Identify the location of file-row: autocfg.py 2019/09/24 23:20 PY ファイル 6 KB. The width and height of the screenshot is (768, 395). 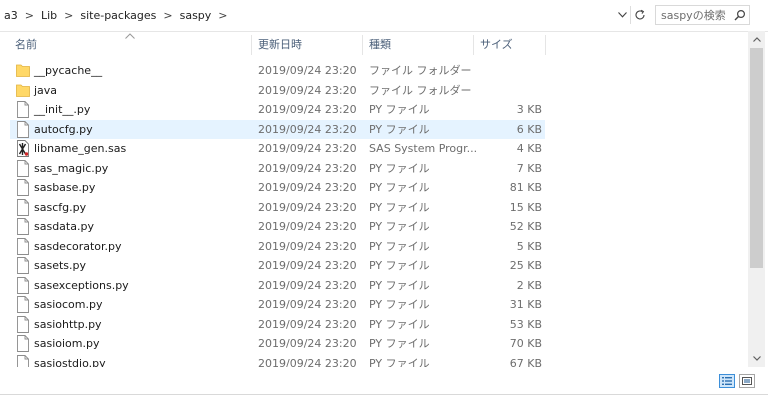
(277, 129).